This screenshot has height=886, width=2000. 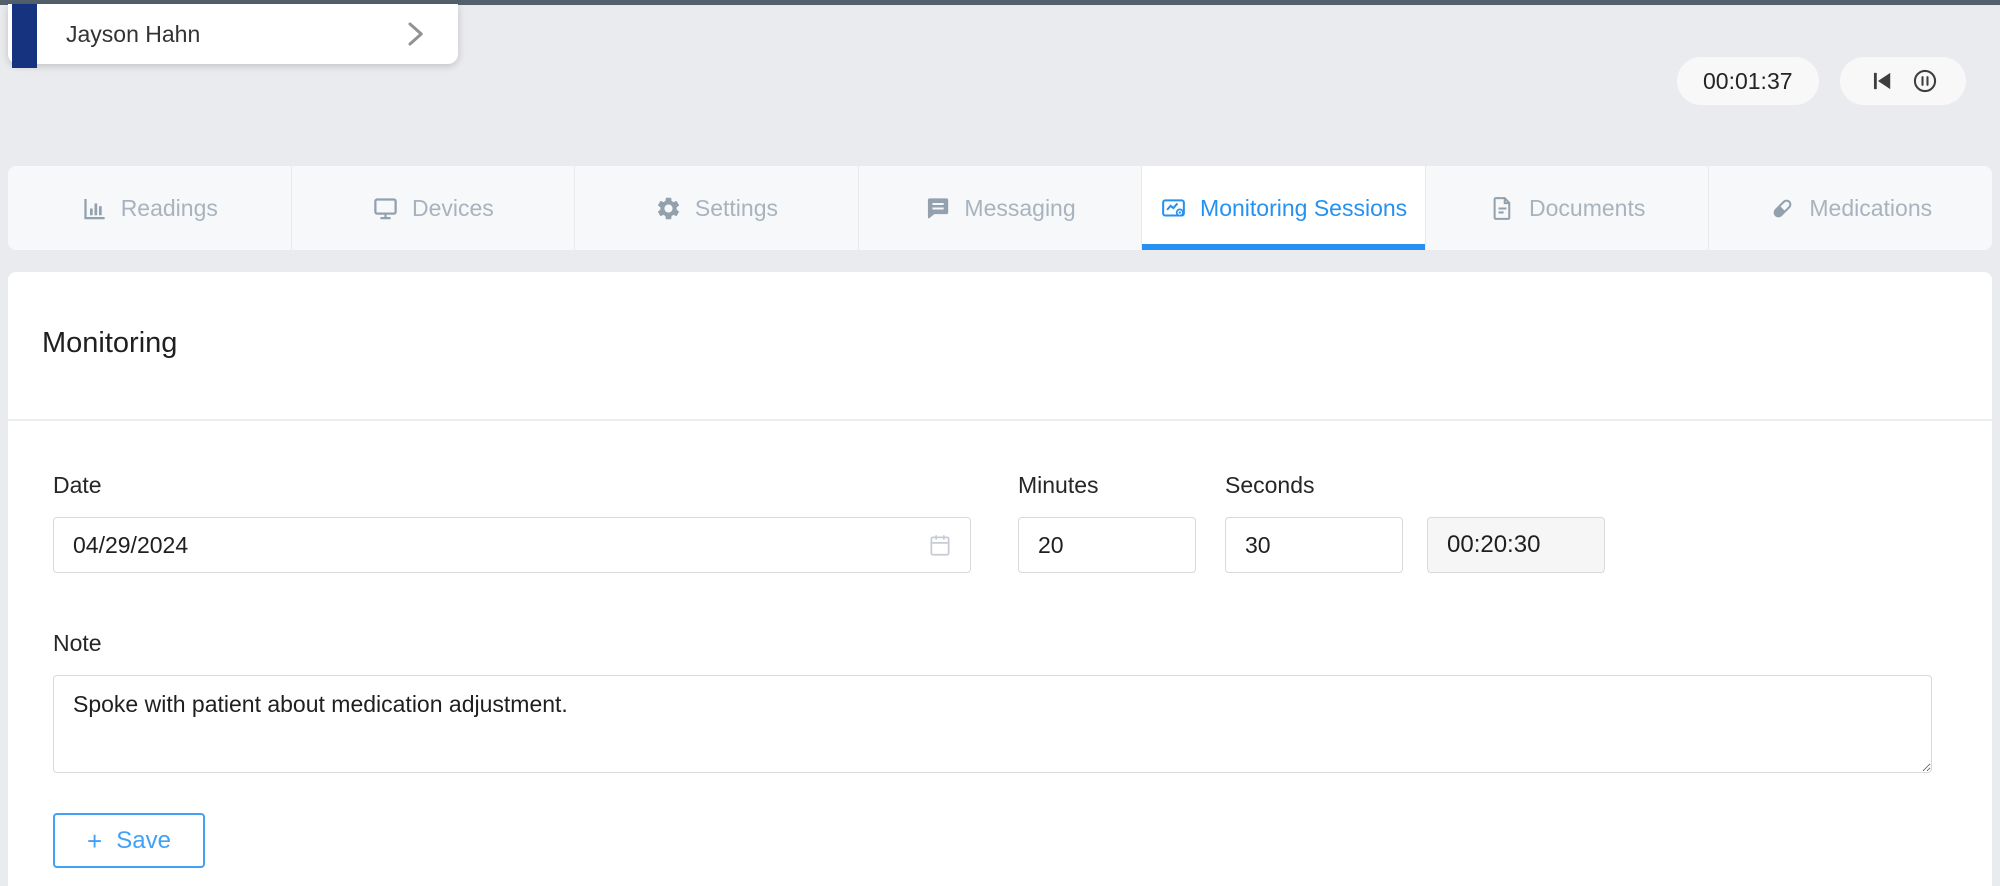 What do you see at coordinates (150, 208) in the screenshot?
I see `tab-readings: Readings` at bounding box center [150, 208].